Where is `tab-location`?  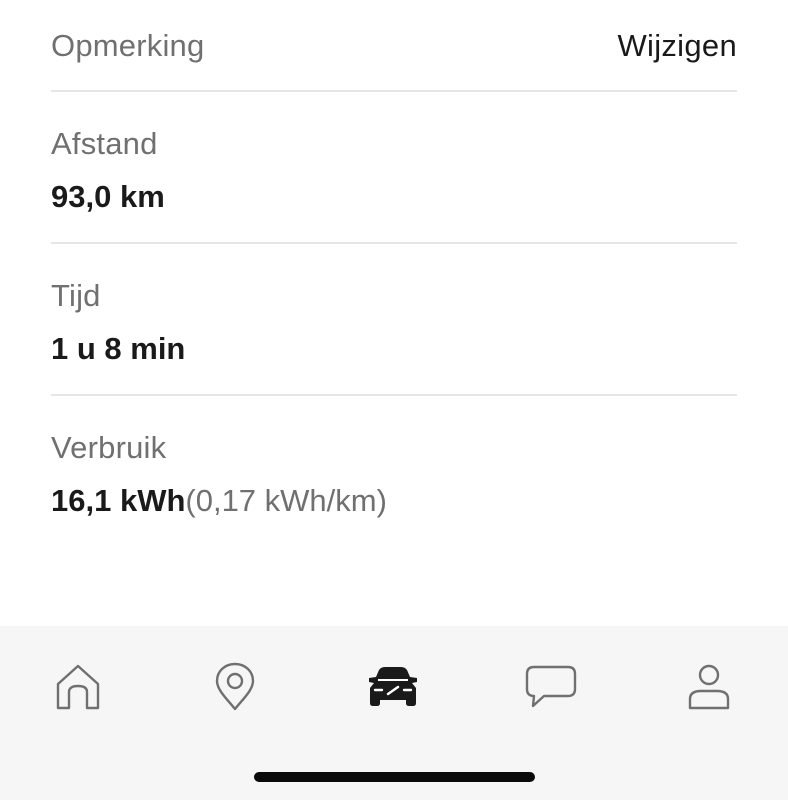 tab-location is located at coordinates (235, 687).